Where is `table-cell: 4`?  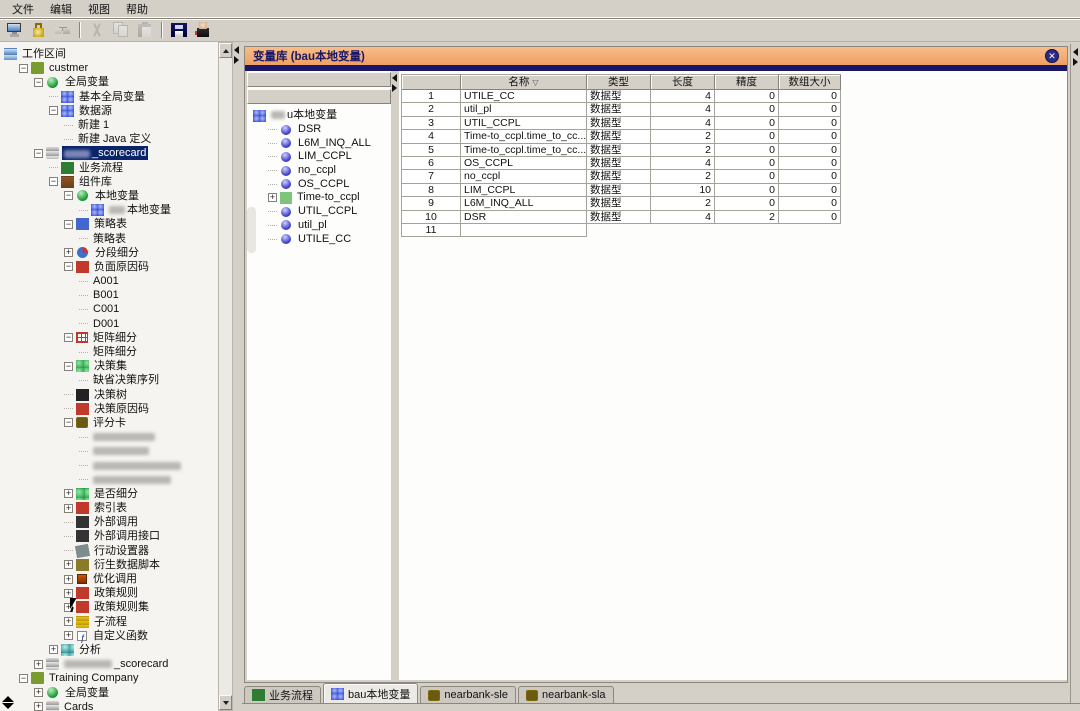
table-cell: 4 is located at coordinates (683, 110).